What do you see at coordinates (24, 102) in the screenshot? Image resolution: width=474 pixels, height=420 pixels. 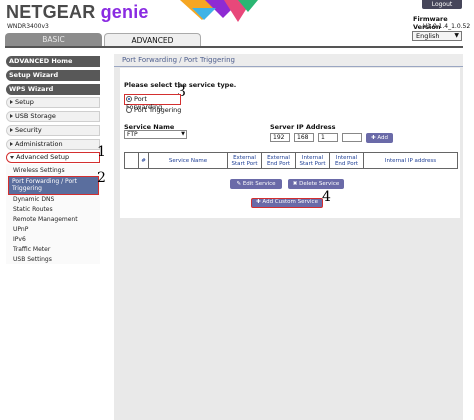 I see `sidebar-item-label: Setup` at bounding box center [24, 102].